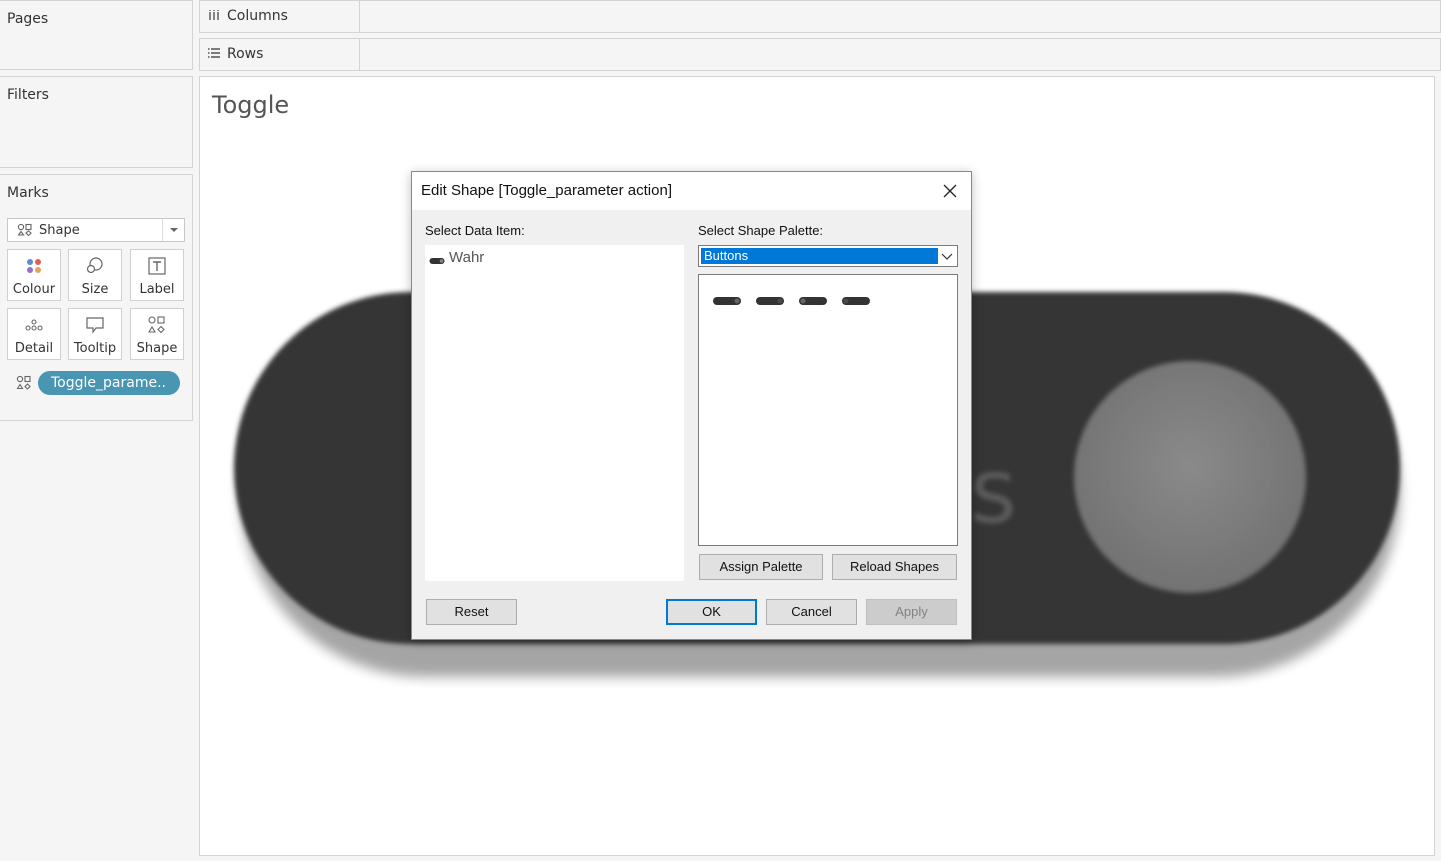  I want to click on shape-button: Shape, so click(157, 334).